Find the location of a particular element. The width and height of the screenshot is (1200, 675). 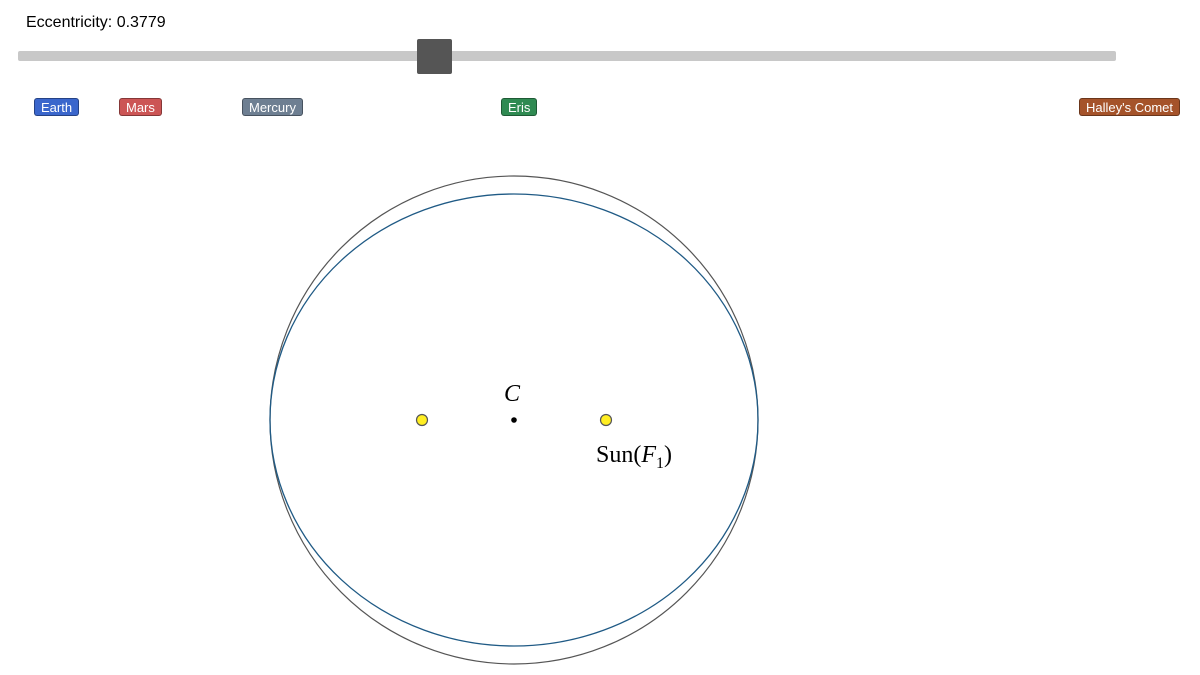

sun-label-var: F is located at coordinates (648, 455).